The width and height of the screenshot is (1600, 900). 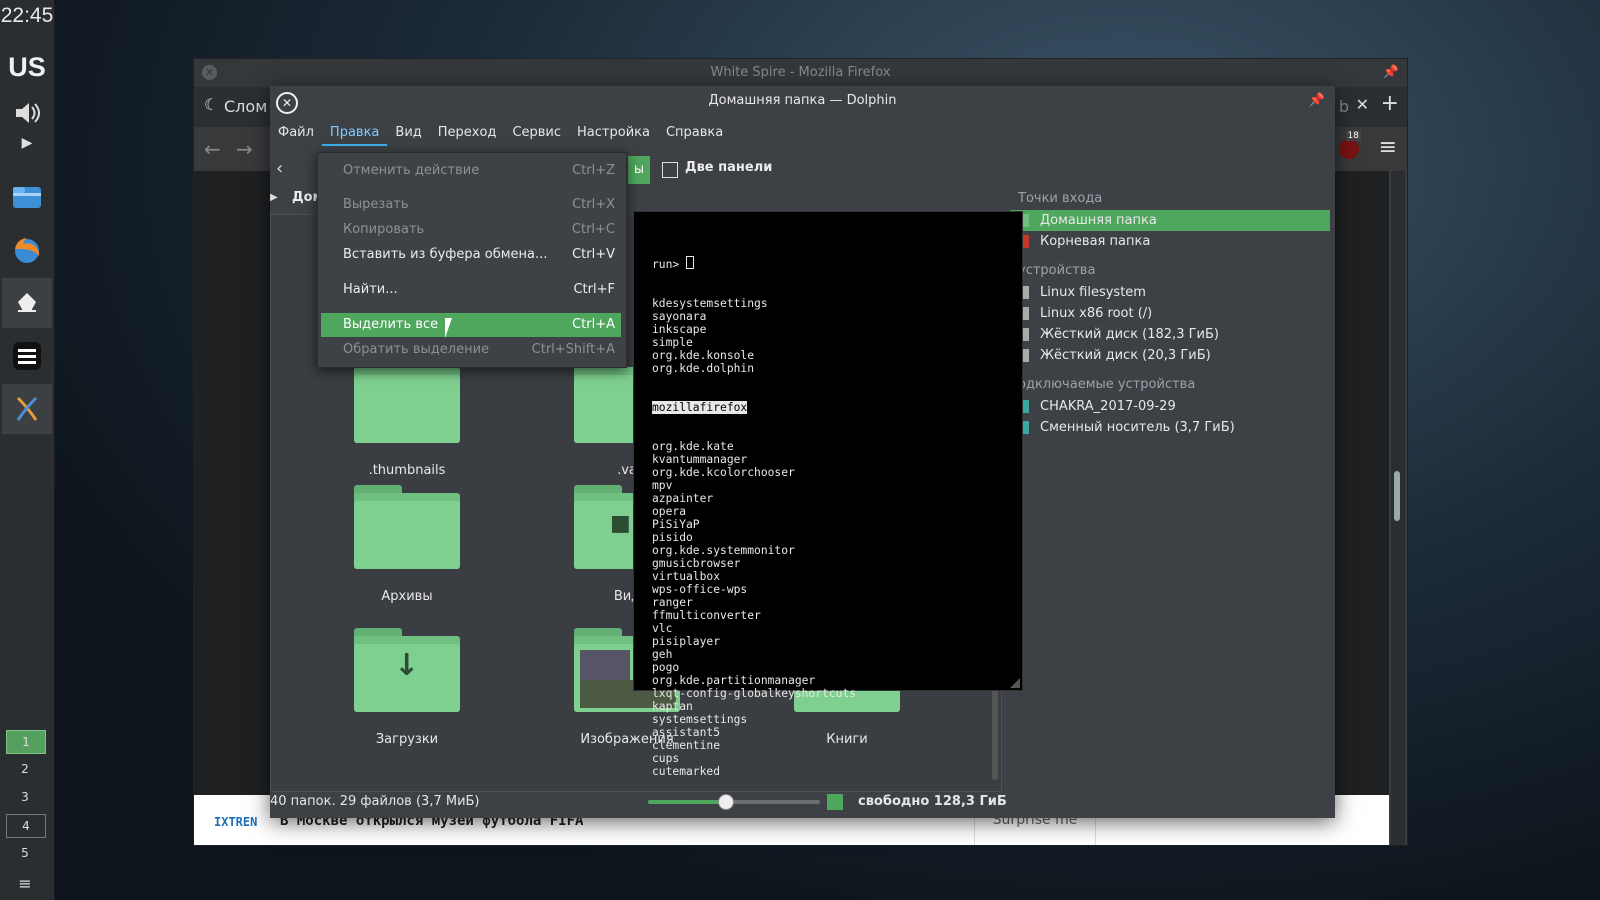 I want to click on run-item: kvantummanager, so click(x=754, y=459).